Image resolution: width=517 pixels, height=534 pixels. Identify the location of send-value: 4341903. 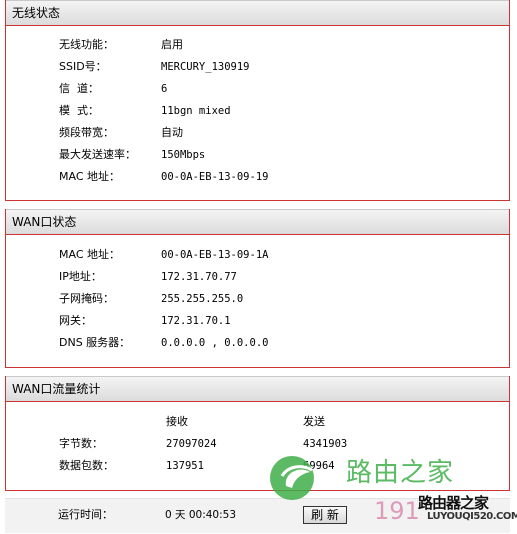
(325, 444).